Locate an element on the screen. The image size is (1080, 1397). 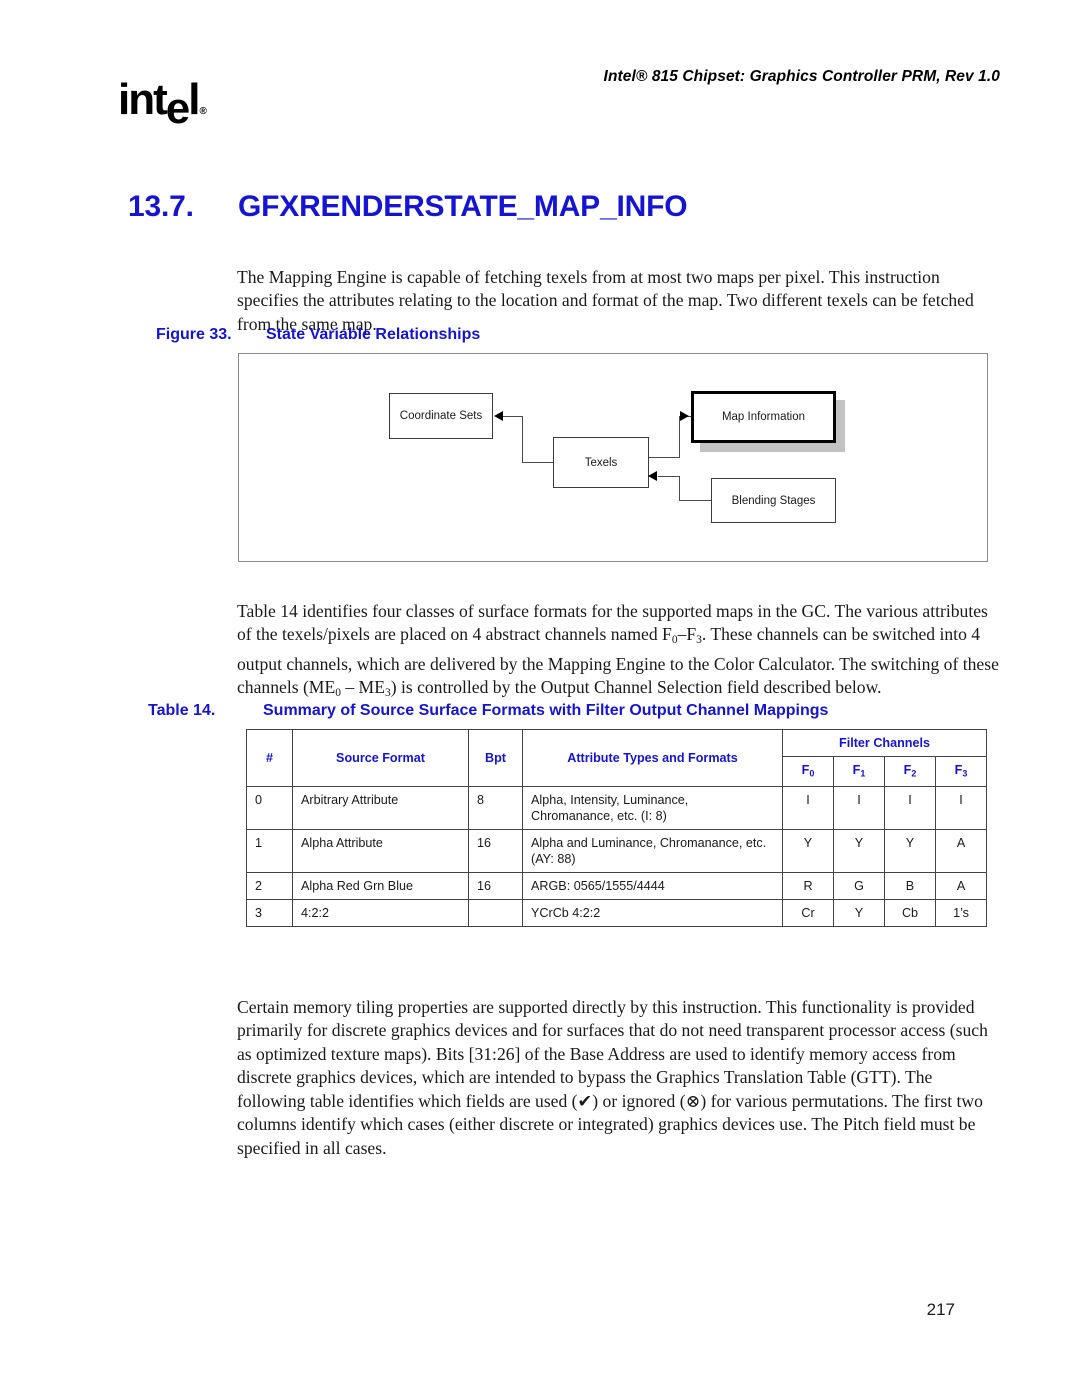
page-title: 13.7. GFXRENDERSTATE_MAP_INFO is located at coordinates (568, 207).